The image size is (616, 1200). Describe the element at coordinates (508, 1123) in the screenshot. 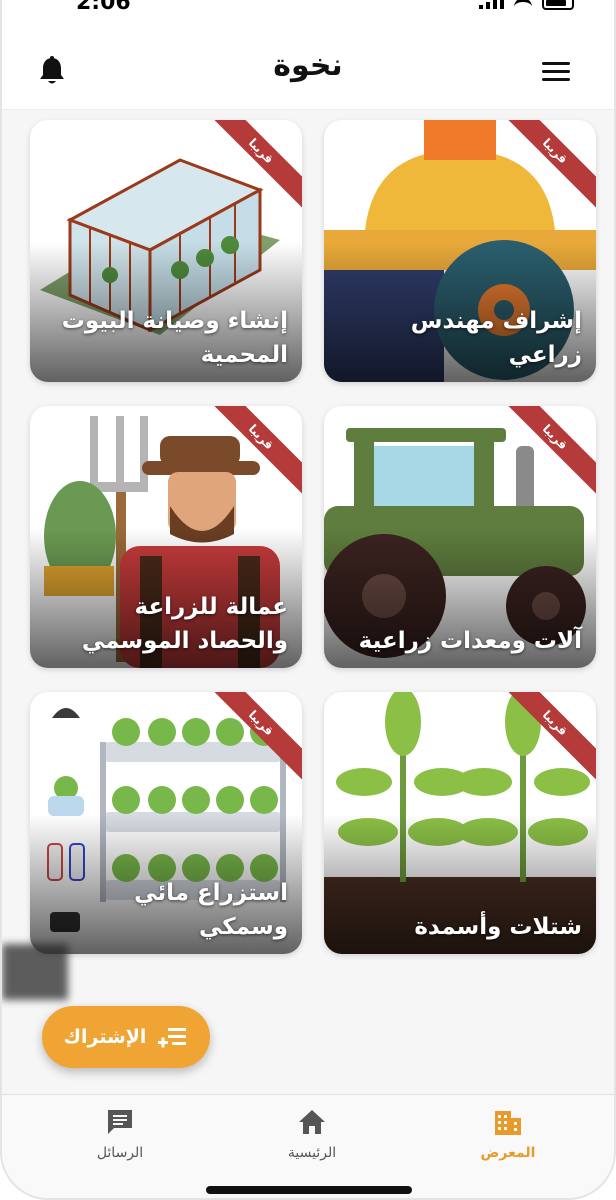

I see `building-icon` at that location.